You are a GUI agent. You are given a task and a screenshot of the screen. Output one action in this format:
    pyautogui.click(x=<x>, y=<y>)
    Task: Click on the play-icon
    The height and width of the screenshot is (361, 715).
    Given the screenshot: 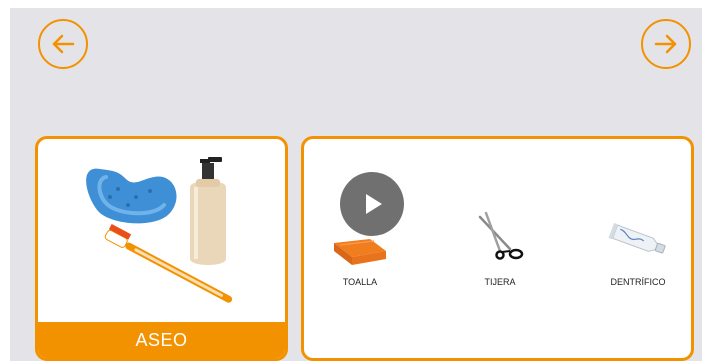 What is the action you would take?
    pyautogui.click(x=374, y=204)
    